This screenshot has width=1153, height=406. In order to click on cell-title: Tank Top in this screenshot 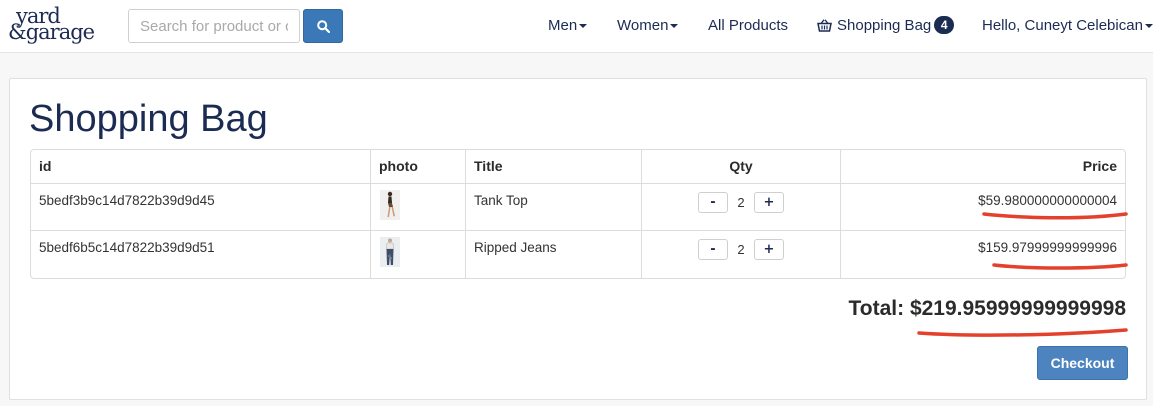, I will do `click(554, 207)`.